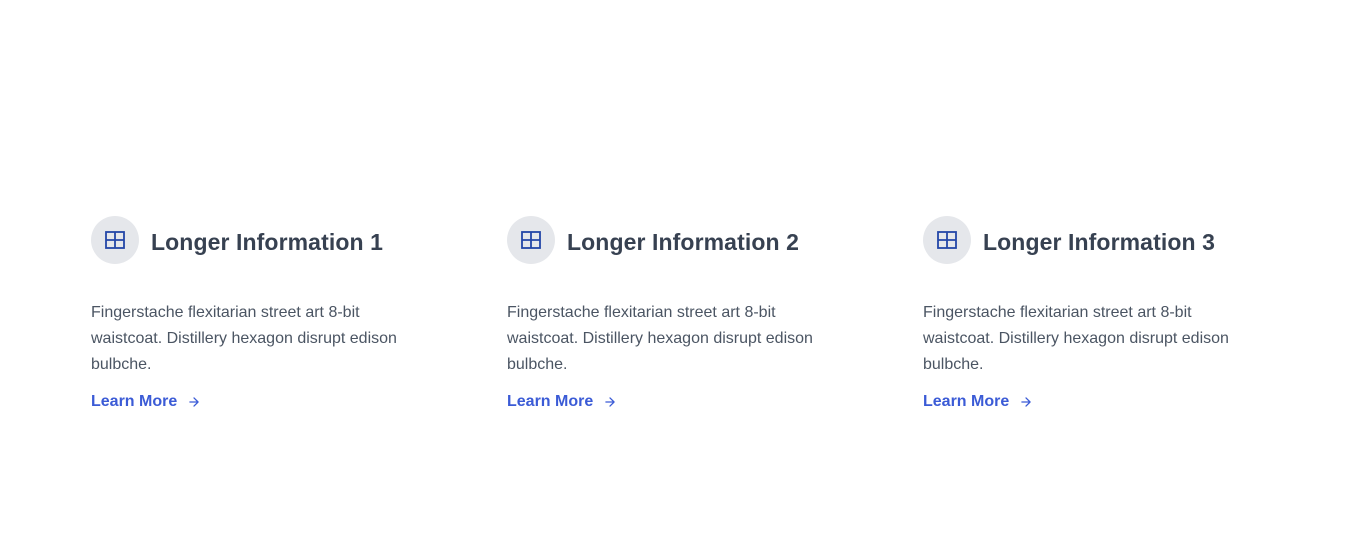  I want to click on card-header: Longer Information 3, so click(1131, 240).